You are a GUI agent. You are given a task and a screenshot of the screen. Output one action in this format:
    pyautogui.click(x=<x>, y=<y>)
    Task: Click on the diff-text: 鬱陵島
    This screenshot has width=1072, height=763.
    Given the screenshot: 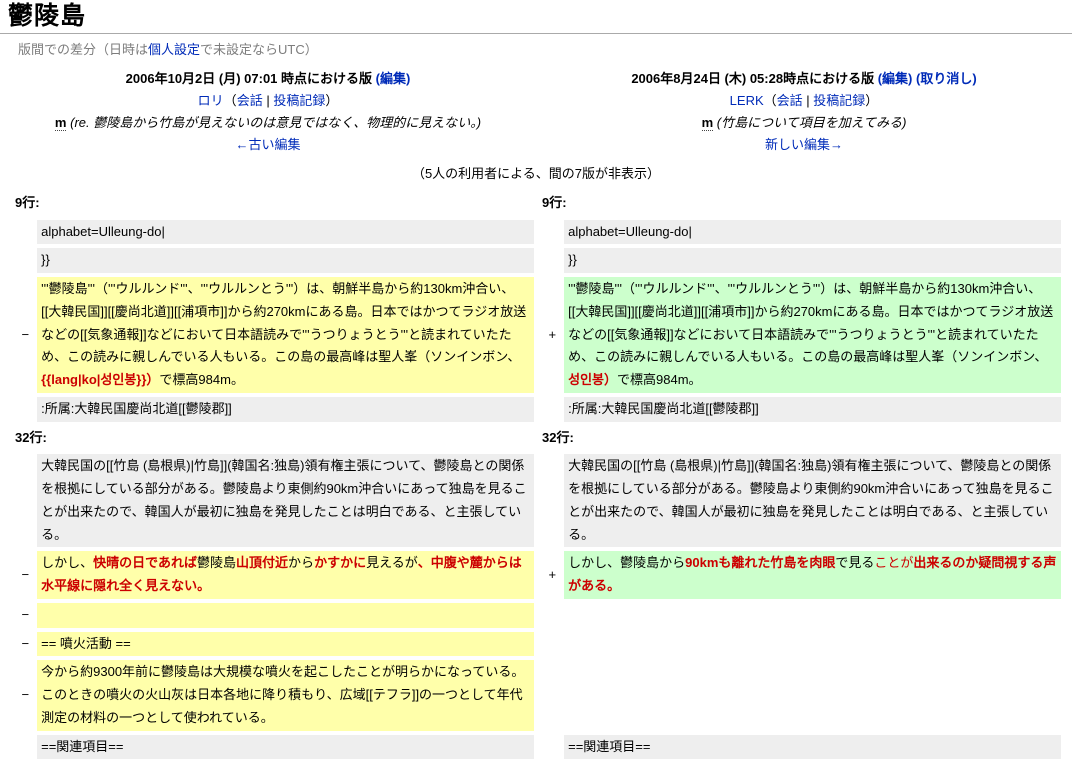 What is the action you would take?
    pyautogui.click(x=217, y=563)
    